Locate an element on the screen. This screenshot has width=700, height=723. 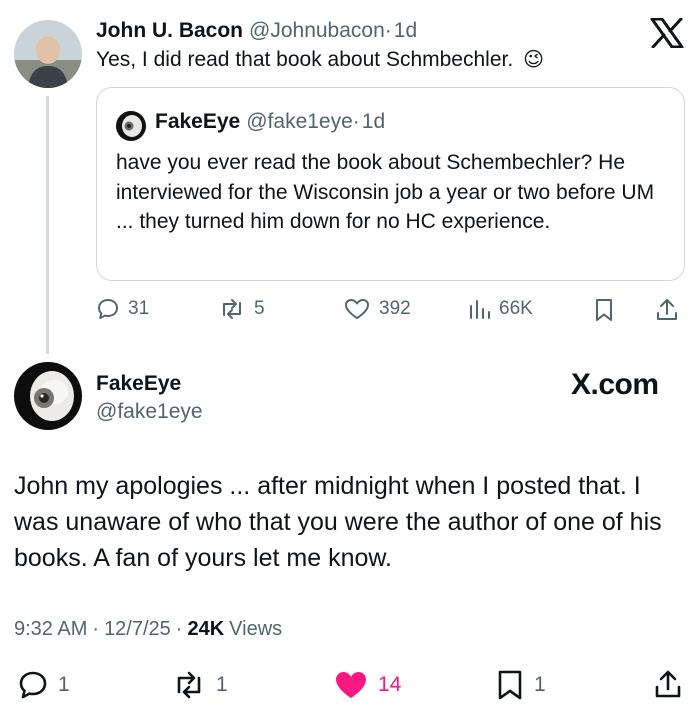
views-count: 66K is located at coordinates (516, 308).